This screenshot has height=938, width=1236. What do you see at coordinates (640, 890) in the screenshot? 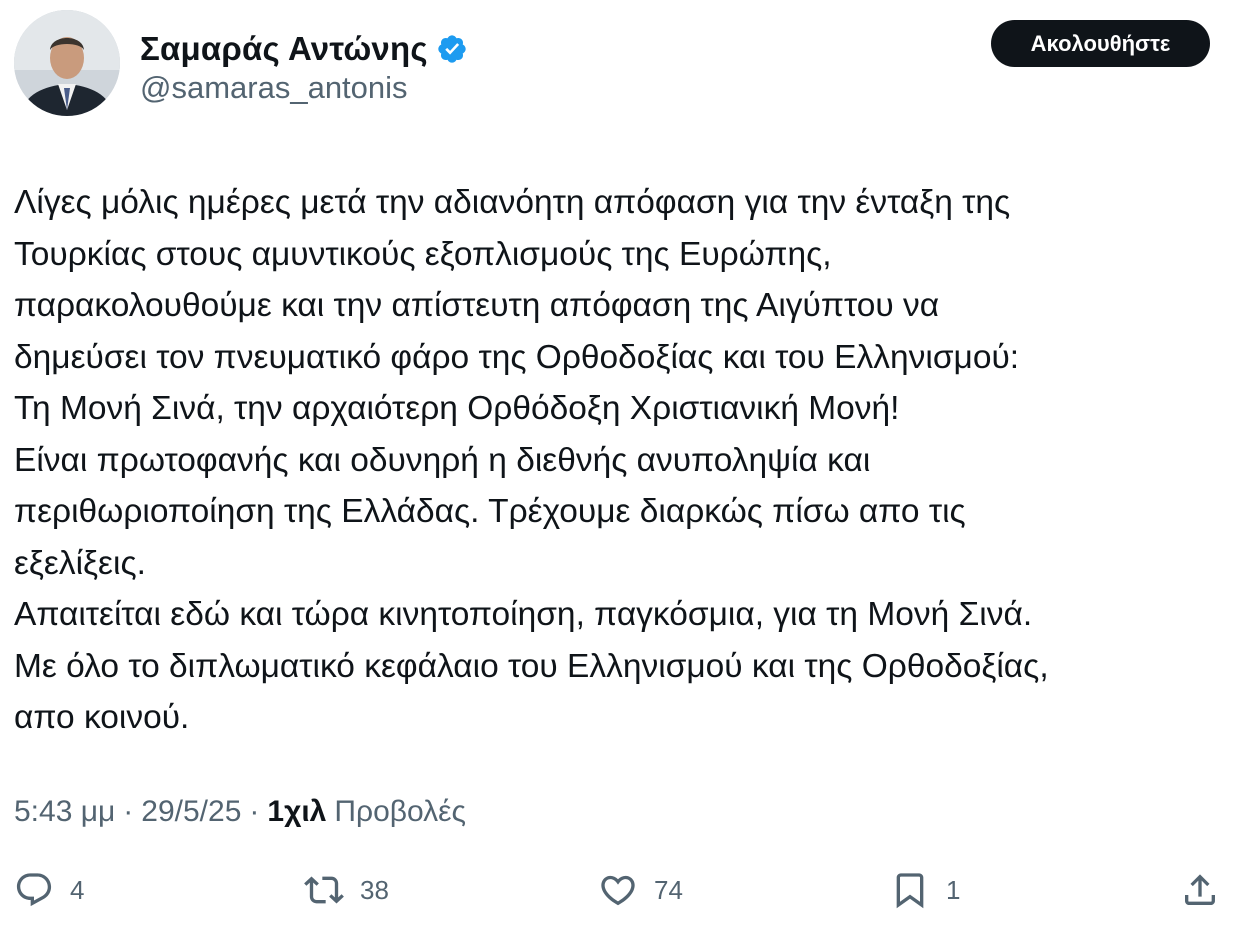
I see `like-button: 74` at bounding box center [640, 890].